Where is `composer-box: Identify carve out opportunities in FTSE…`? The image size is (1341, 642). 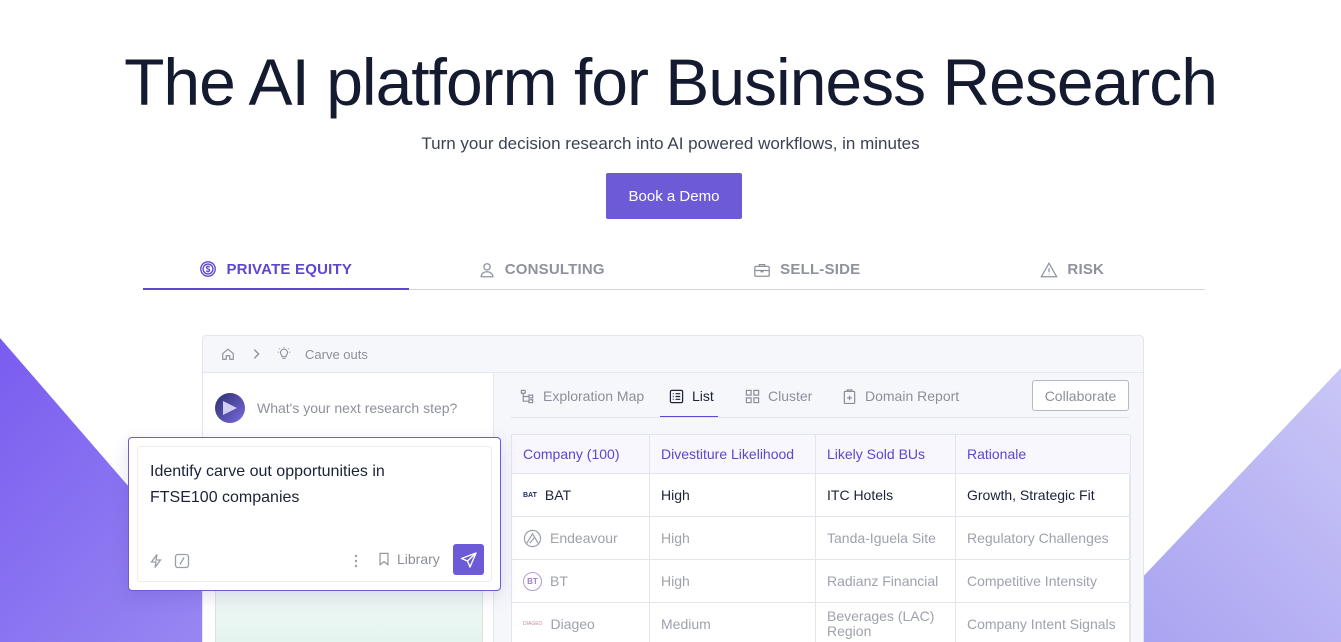 composer-box: Identify carve out opportunities in FTSE… is located at coordinates (314, 514).